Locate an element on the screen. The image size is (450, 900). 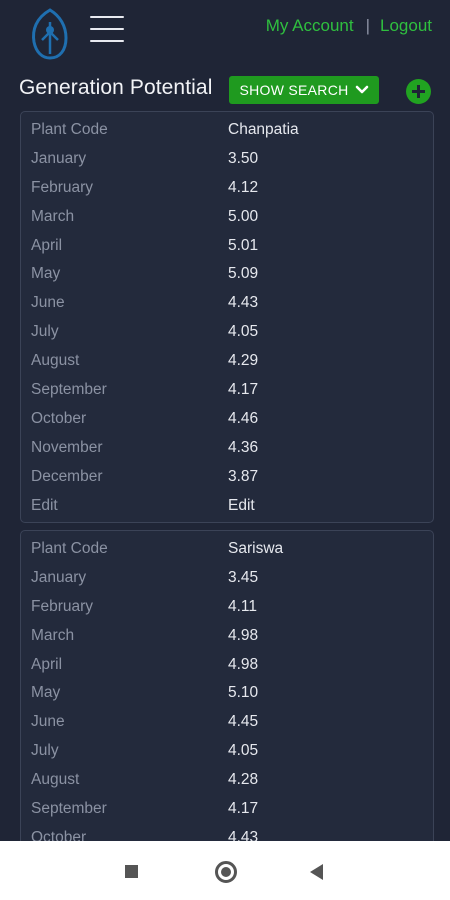
table-row: August 4.28 is located at coordinates (227, 779).